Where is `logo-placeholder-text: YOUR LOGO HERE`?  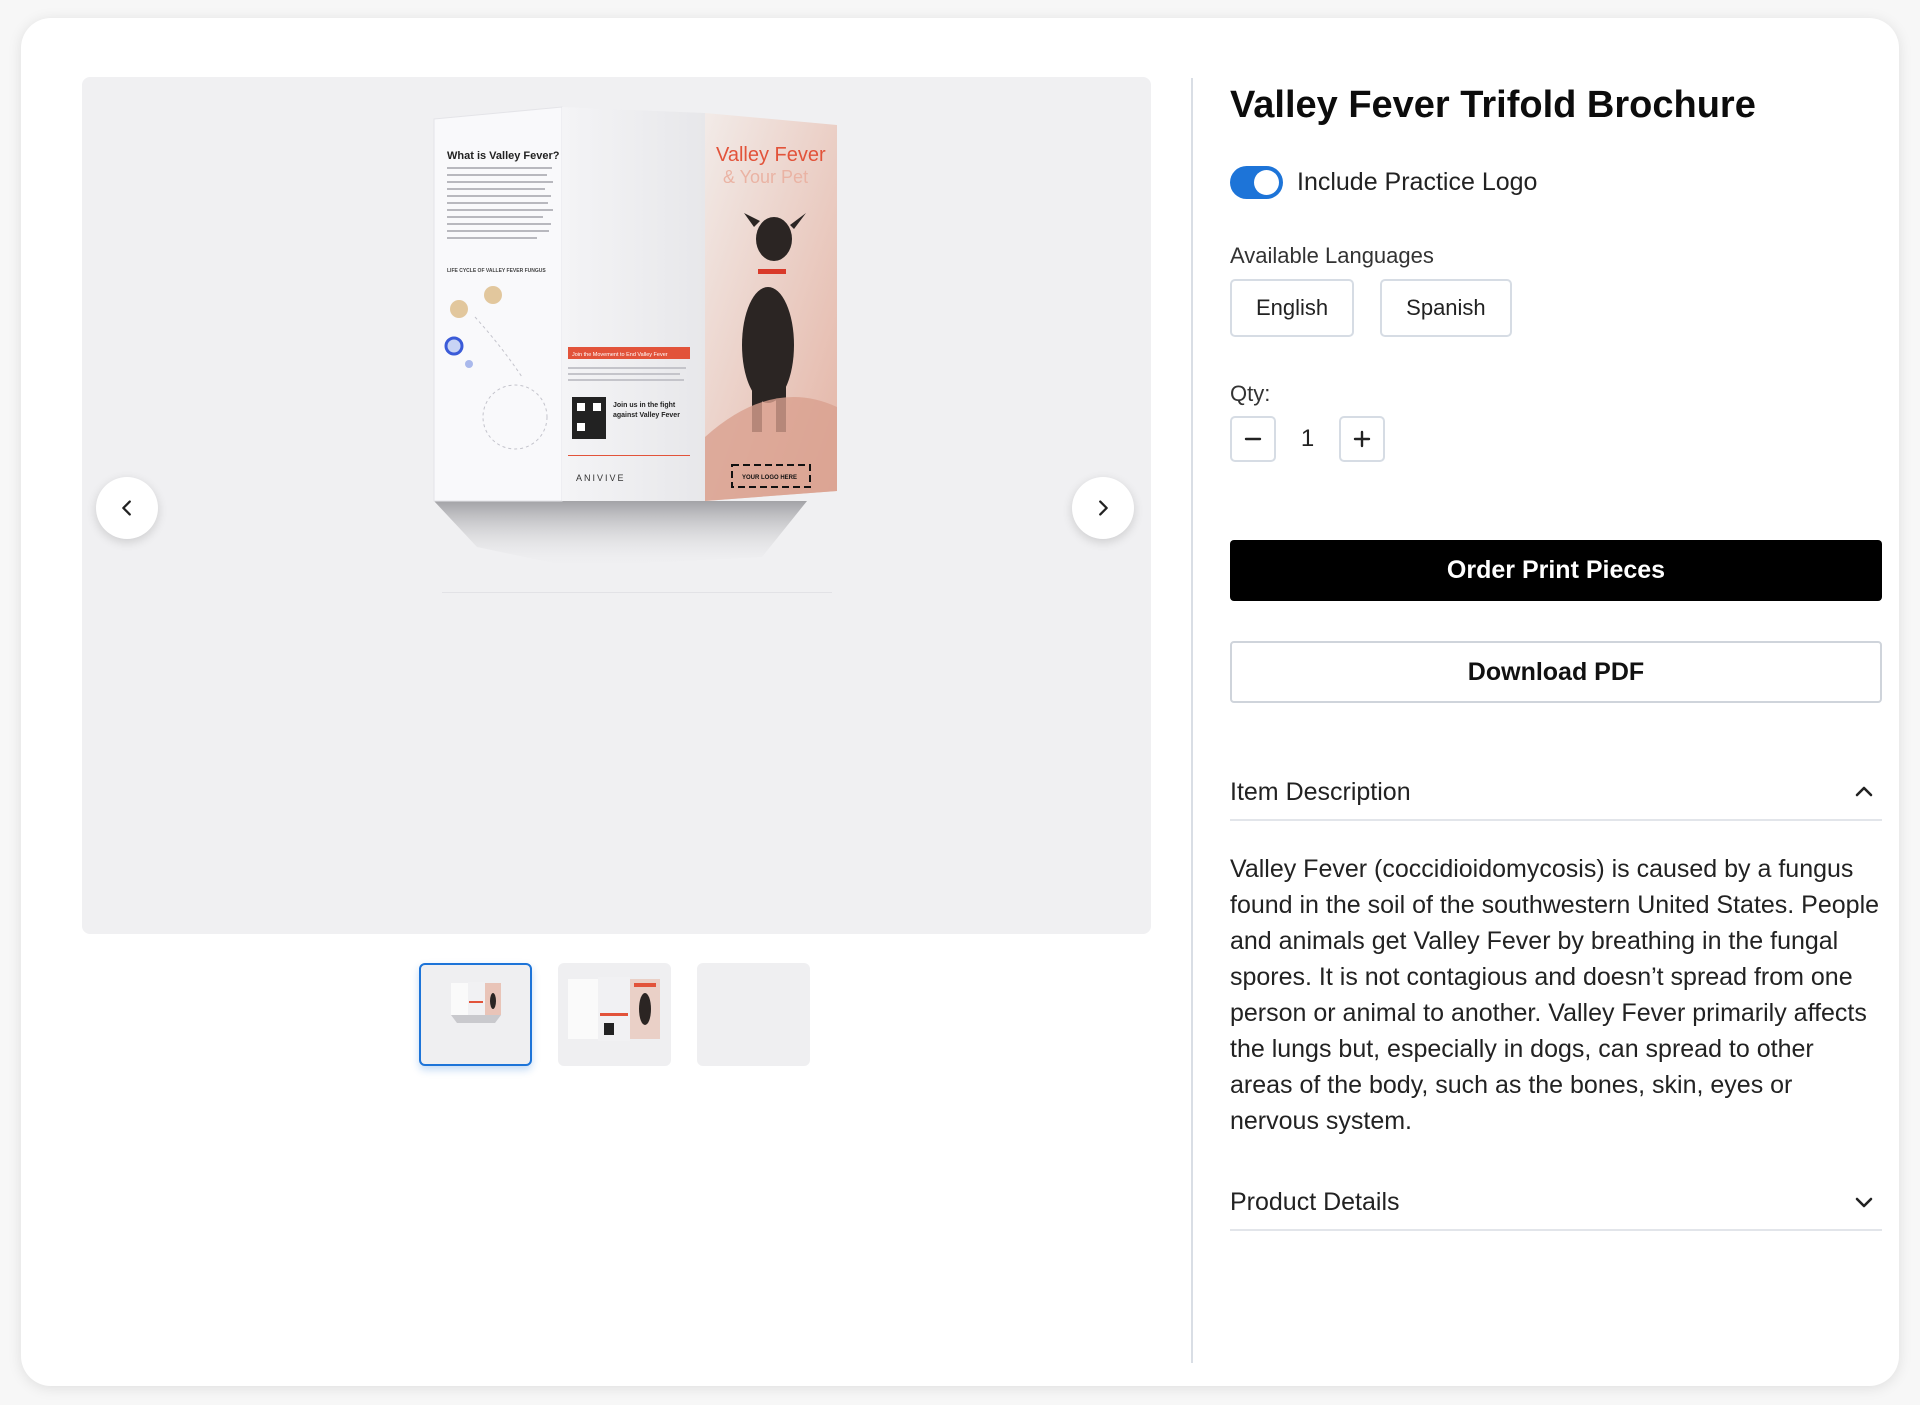 logo-placeholder-text: YOUR LOGO HERE is located at coordinates (769, 478).